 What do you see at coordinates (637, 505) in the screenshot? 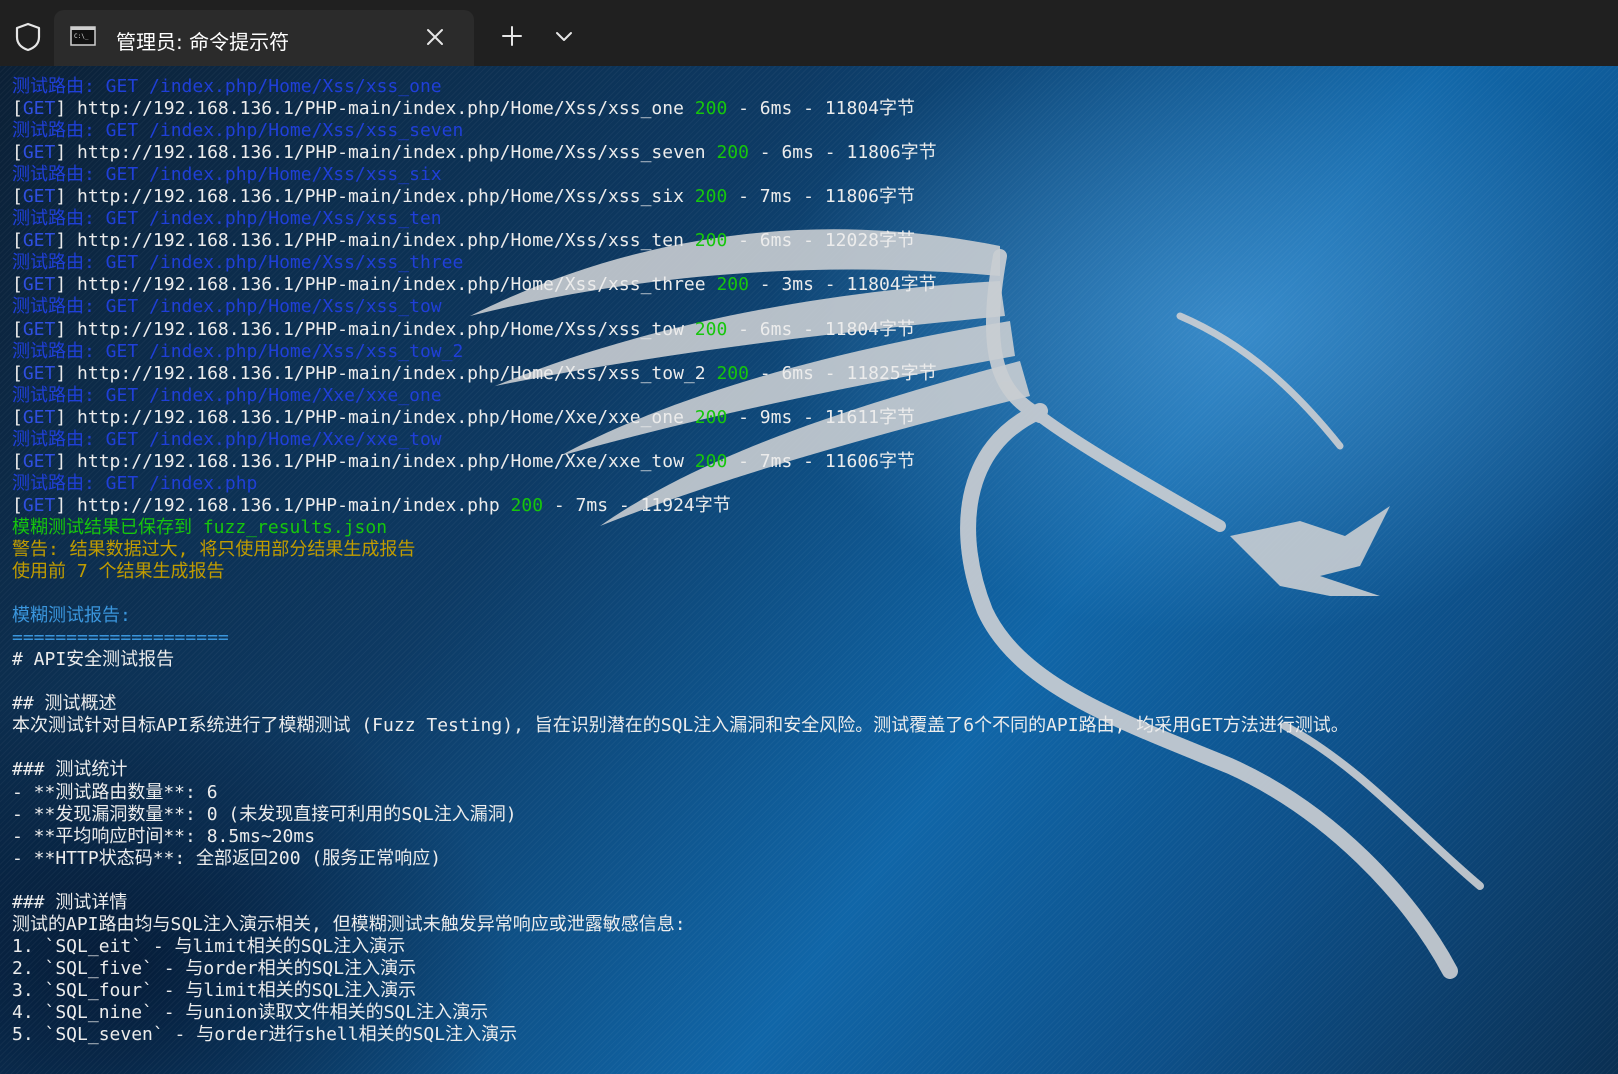
I see `response-stats: - 7ms - 11924字节` at bounding box center [637, 505].